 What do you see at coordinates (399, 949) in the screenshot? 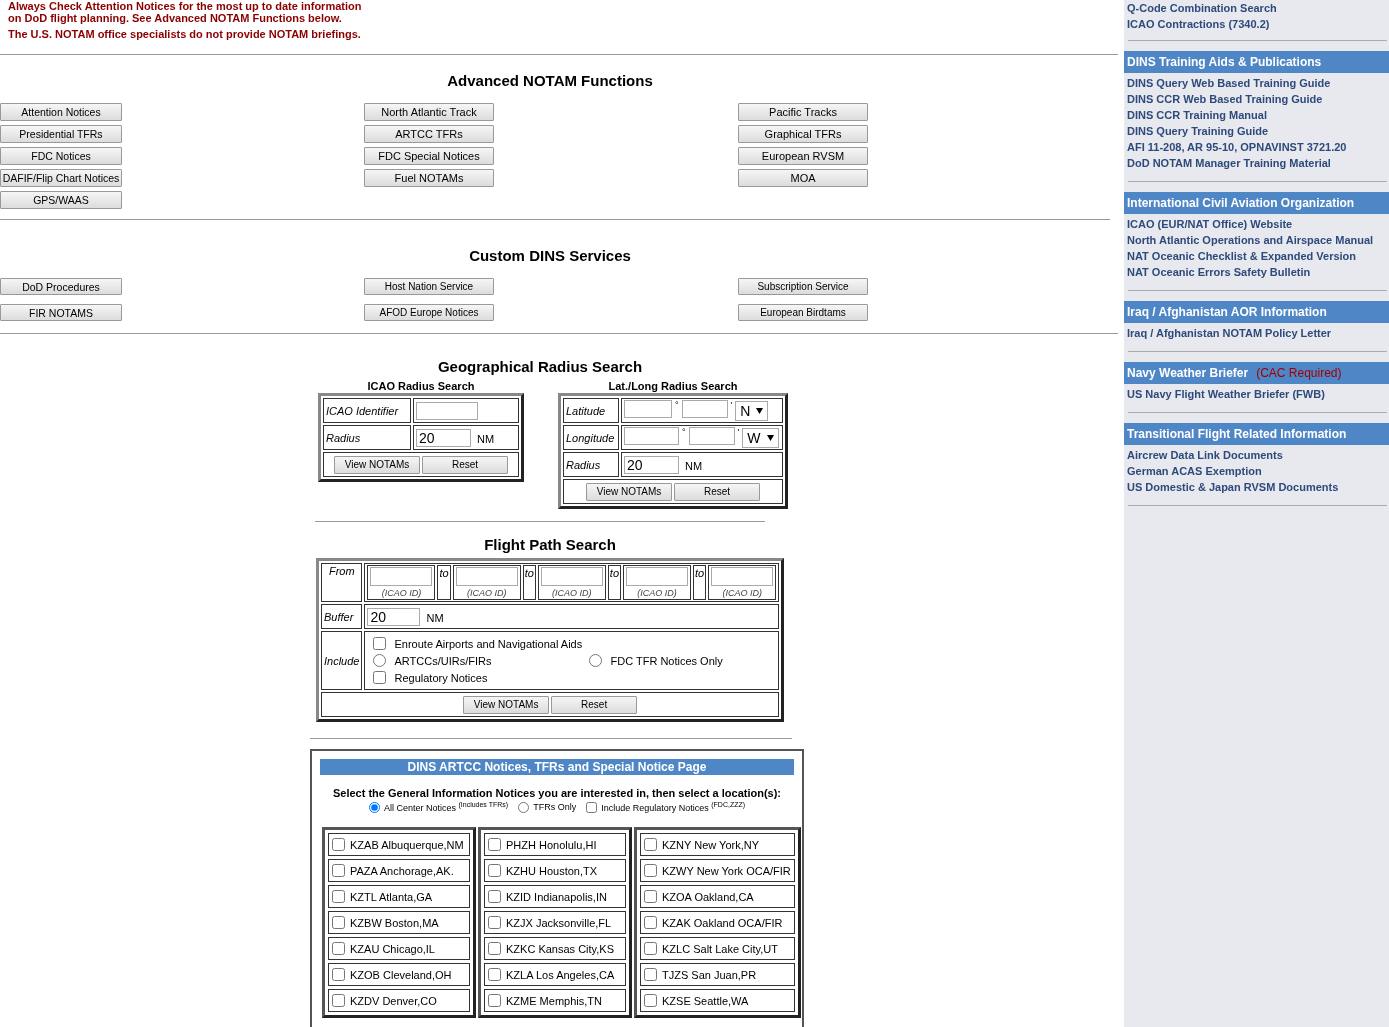
I see `location-option: KZAU Chicago,IL` at bounding box center [399, 949].